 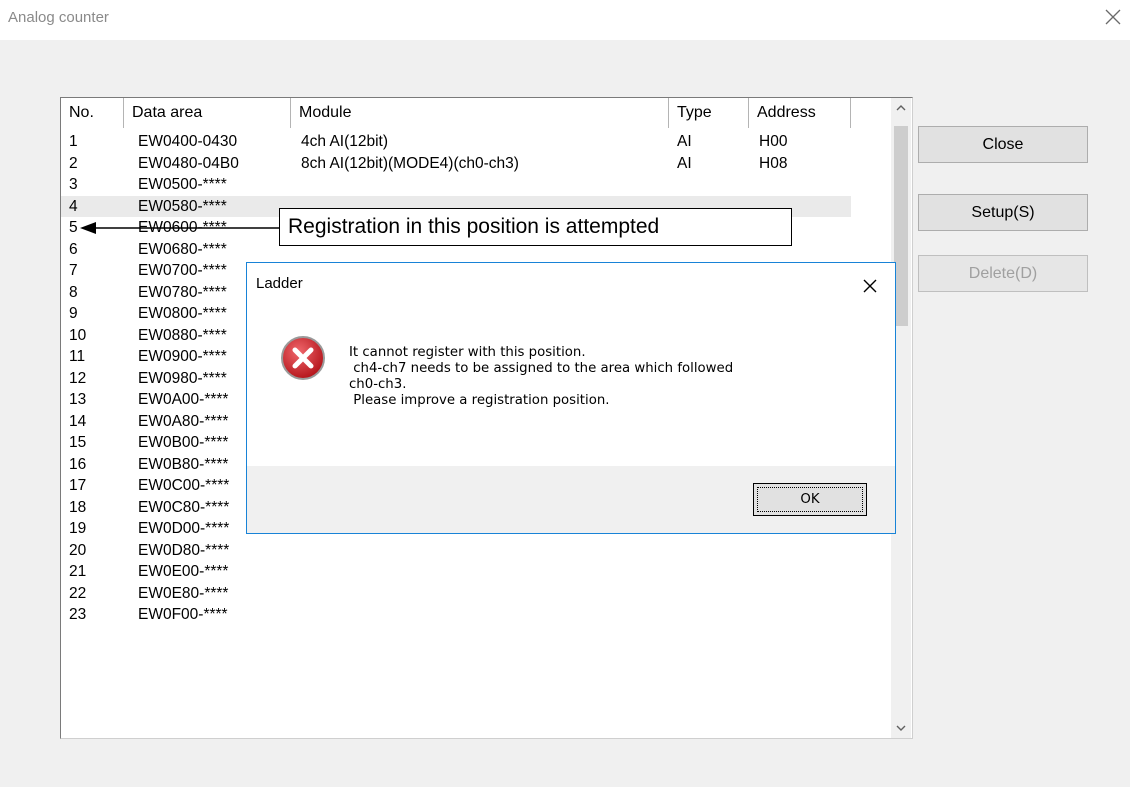 What do you see at coordinates (1003, 273) in the screenshot?
I see `delete-button: Delete(D)` at bounding box center [1003, 273].